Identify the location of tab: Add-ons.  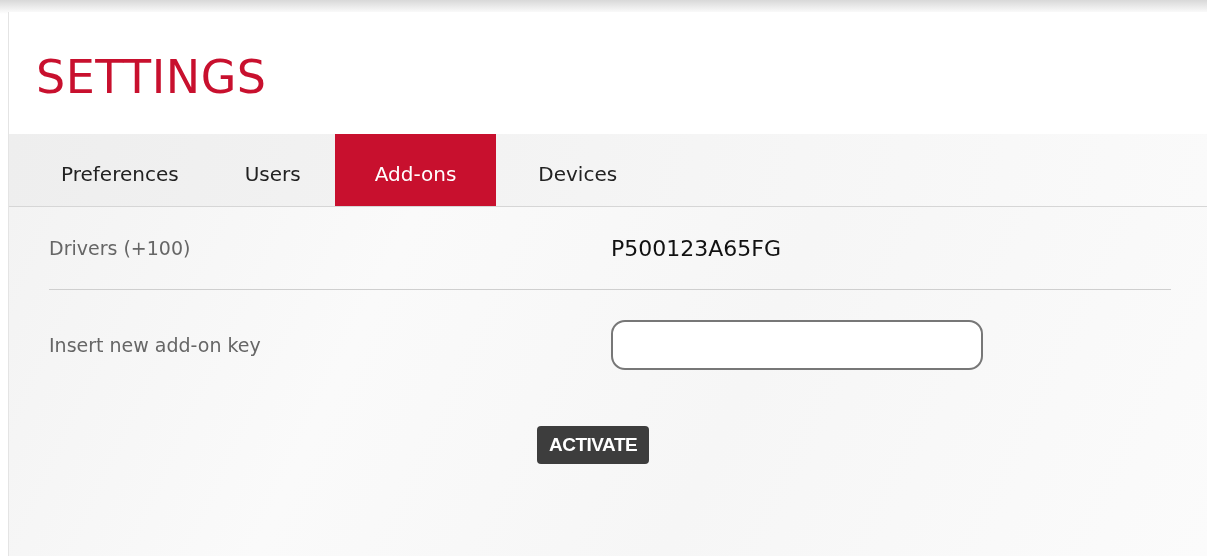
(415, 170).